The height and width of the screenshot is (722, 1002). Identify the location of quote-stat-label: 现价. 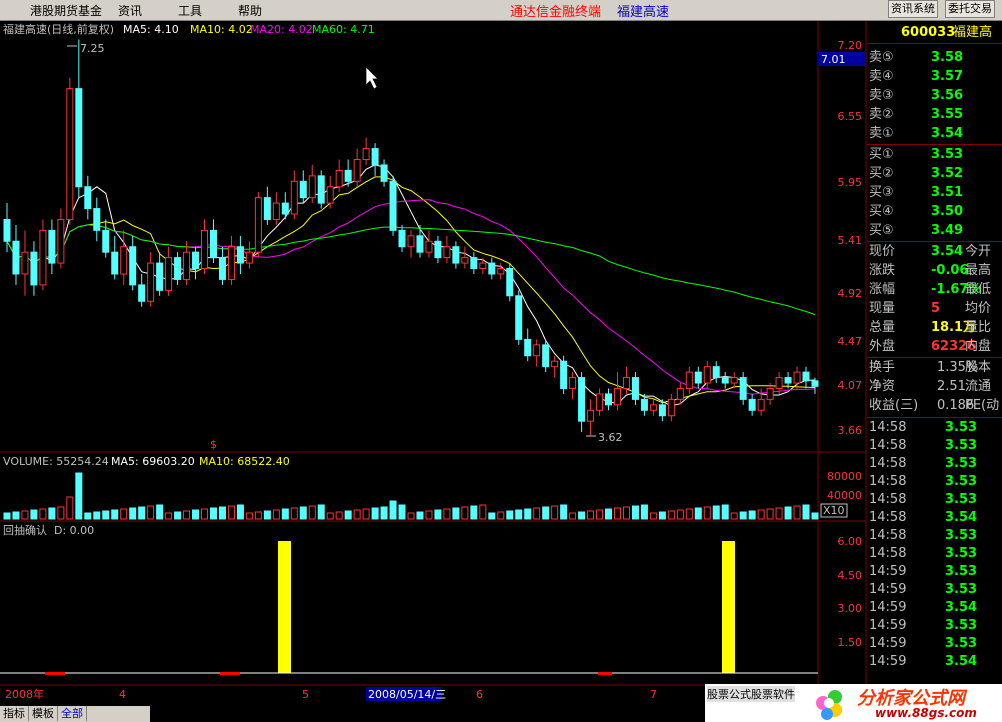
(882, 251).